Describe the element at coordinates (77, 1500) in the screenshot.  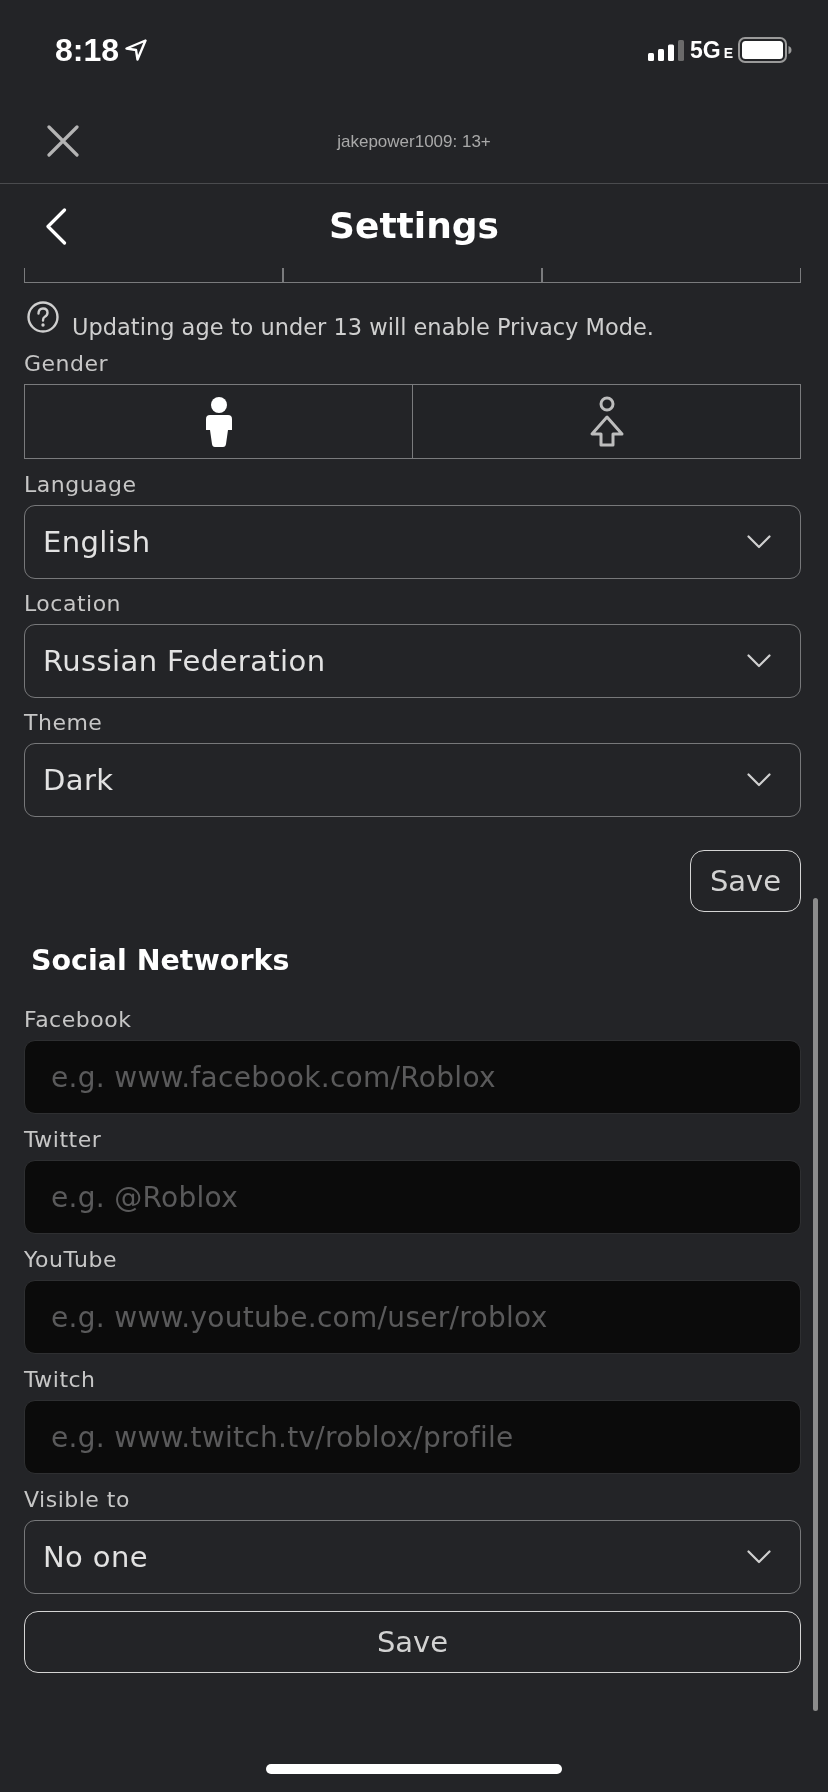
I see `field-label: Visible to` at that location.